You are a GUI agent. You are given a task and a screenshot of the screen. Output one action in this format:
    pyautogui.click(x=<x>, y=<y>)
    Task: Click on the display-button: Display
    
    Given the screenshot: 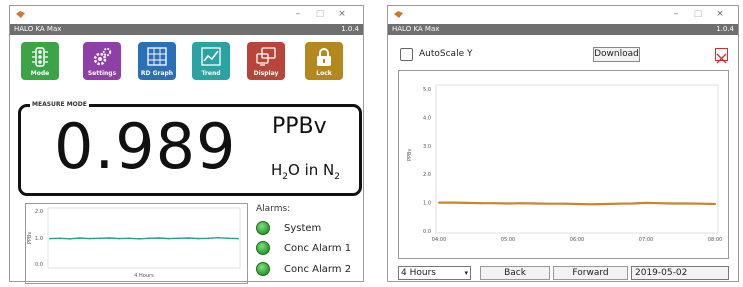 What is the action you would take?
    pyautogui.click(x=266, y=61)
    